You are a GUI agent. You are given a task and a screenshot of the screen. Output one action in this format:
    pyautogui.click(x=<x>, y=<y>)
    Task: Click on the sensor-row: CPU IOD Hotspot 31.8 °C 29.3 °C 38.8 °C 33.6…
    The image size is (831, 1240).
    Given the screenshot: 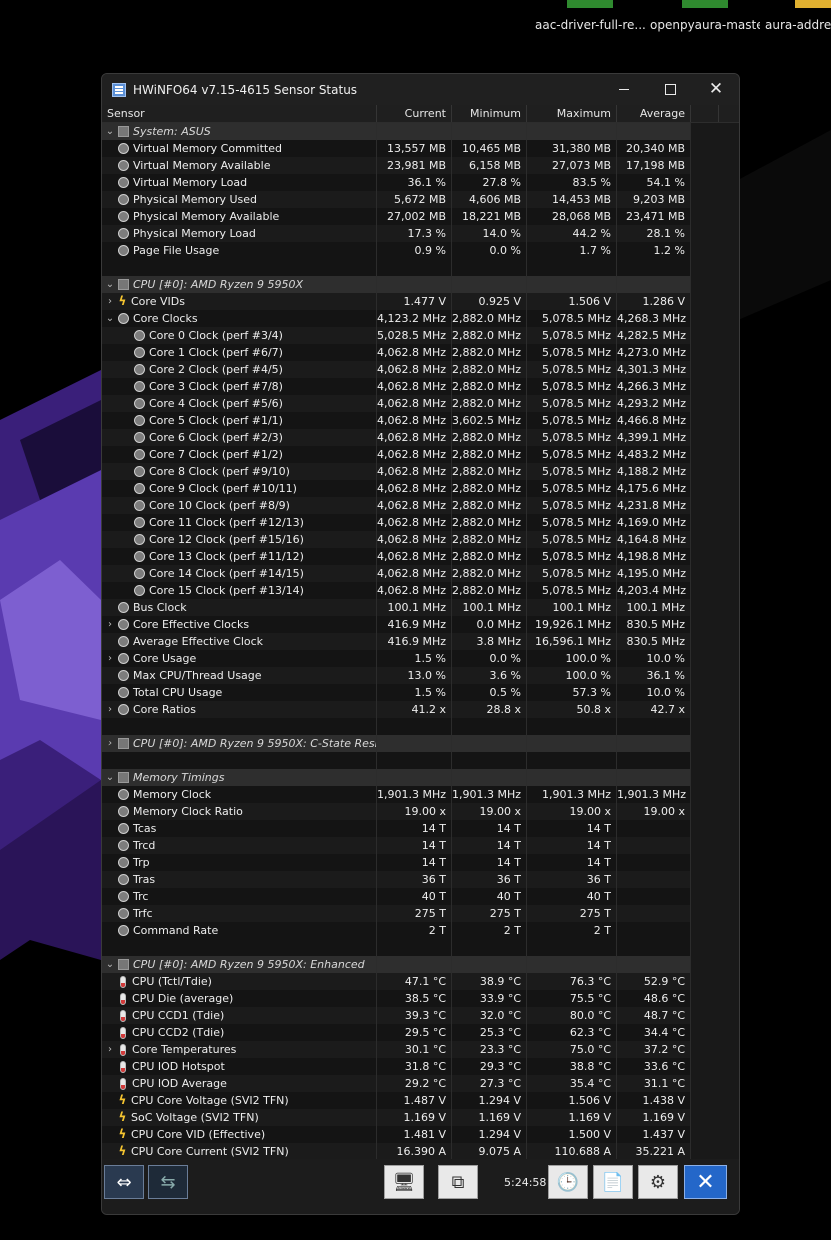 What is the action you would take?
    pyautogui.click(x=396, y=1066)
    